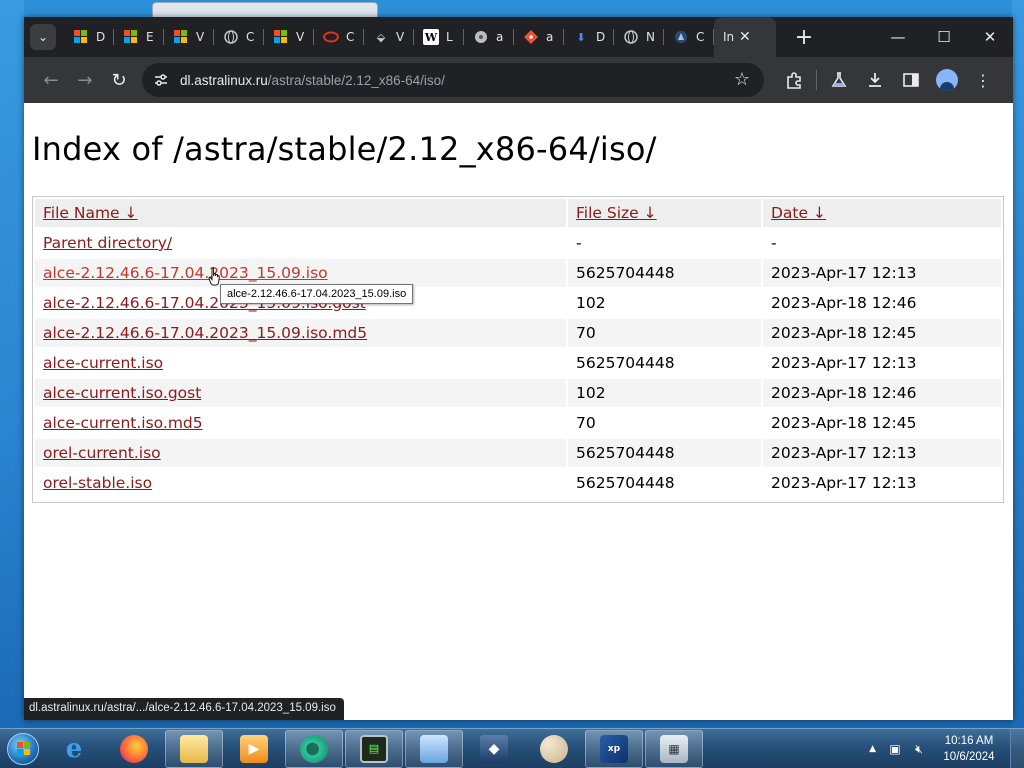 The image size is (1024, 768). I want to click on back-button: ←, so click(51, 80).